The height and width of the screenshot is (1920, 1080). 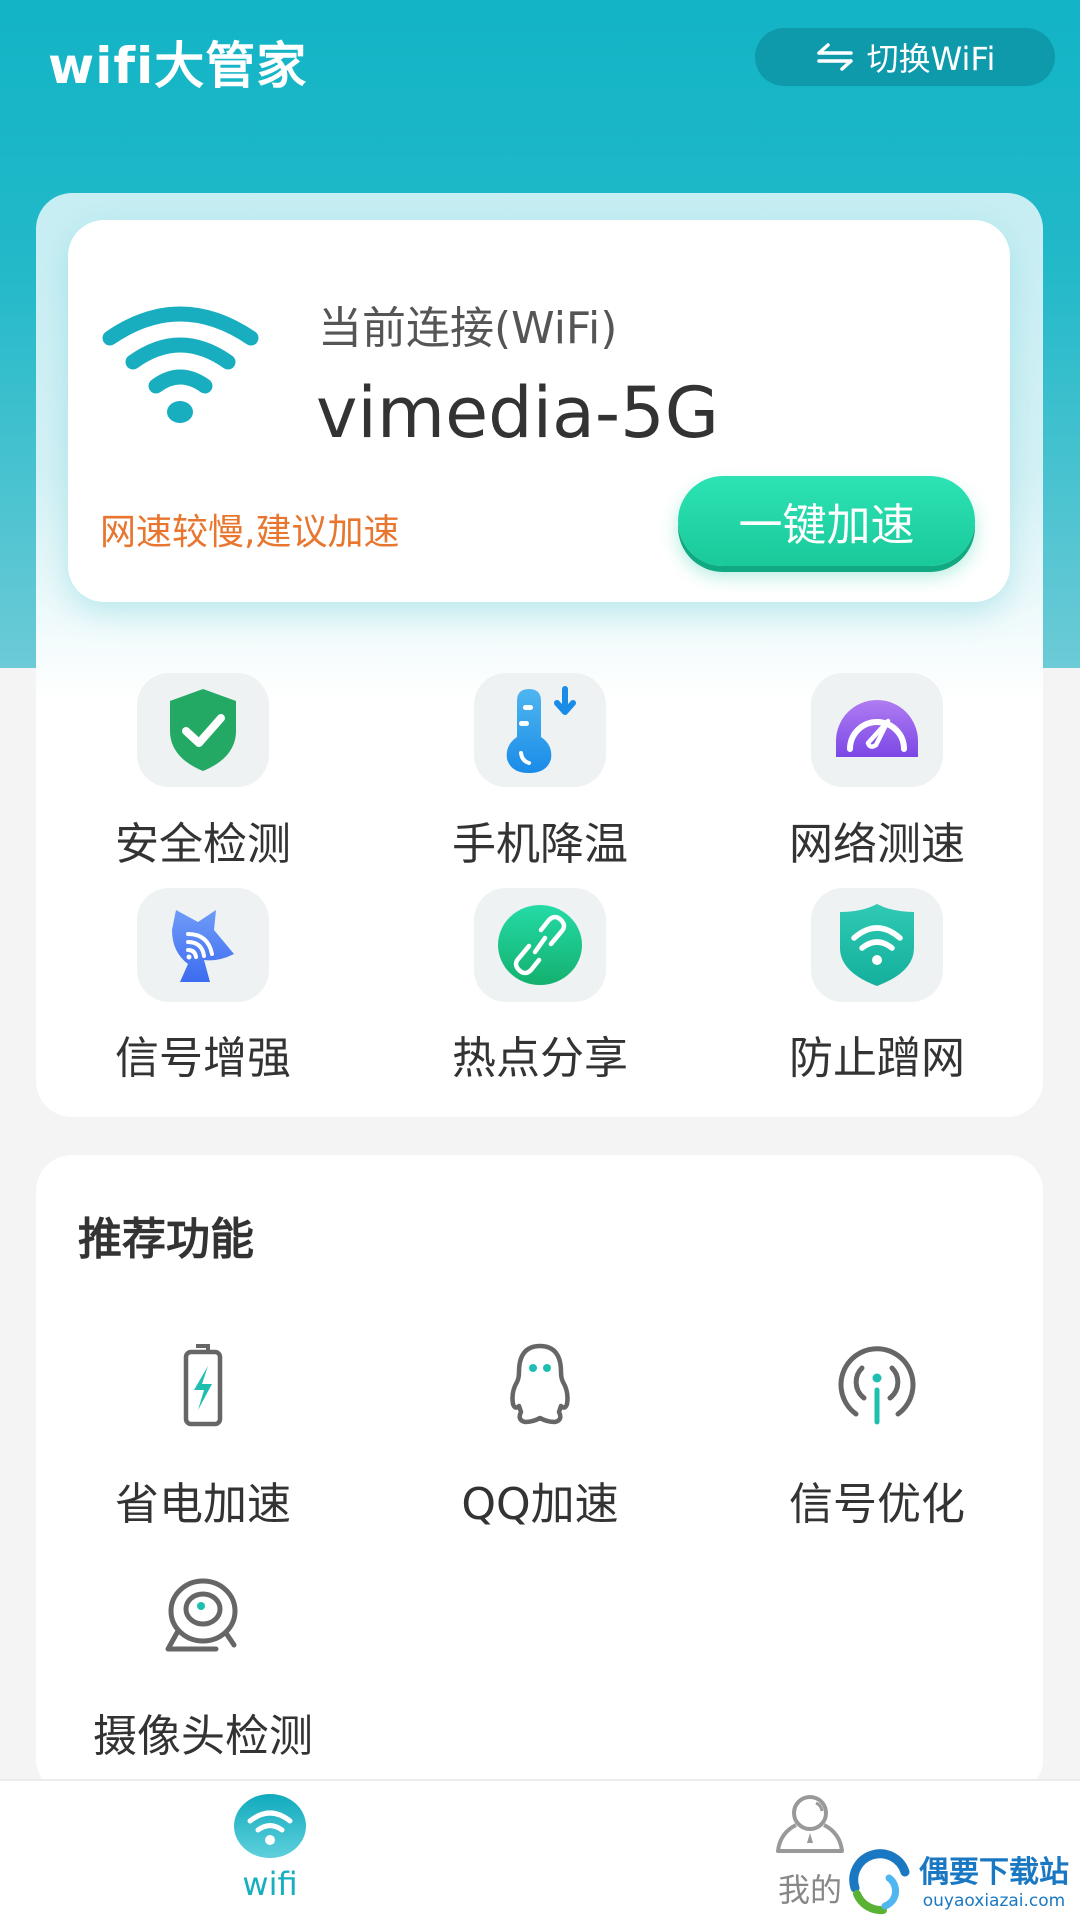 What do you see at coordinates (877, 1385) in the screenshot?
I see `signal-icon` at bounding box center [877, 1385].